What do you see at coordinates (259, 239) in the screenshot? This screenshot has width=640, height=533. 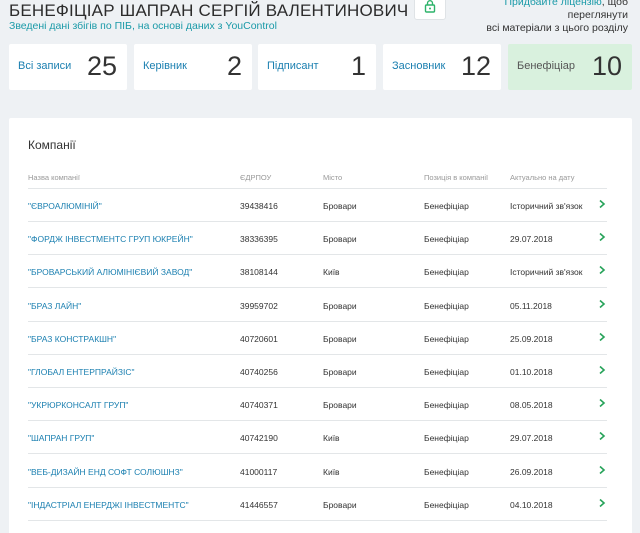 I see `company-code: 38336395` at bounding box center [259, 239].